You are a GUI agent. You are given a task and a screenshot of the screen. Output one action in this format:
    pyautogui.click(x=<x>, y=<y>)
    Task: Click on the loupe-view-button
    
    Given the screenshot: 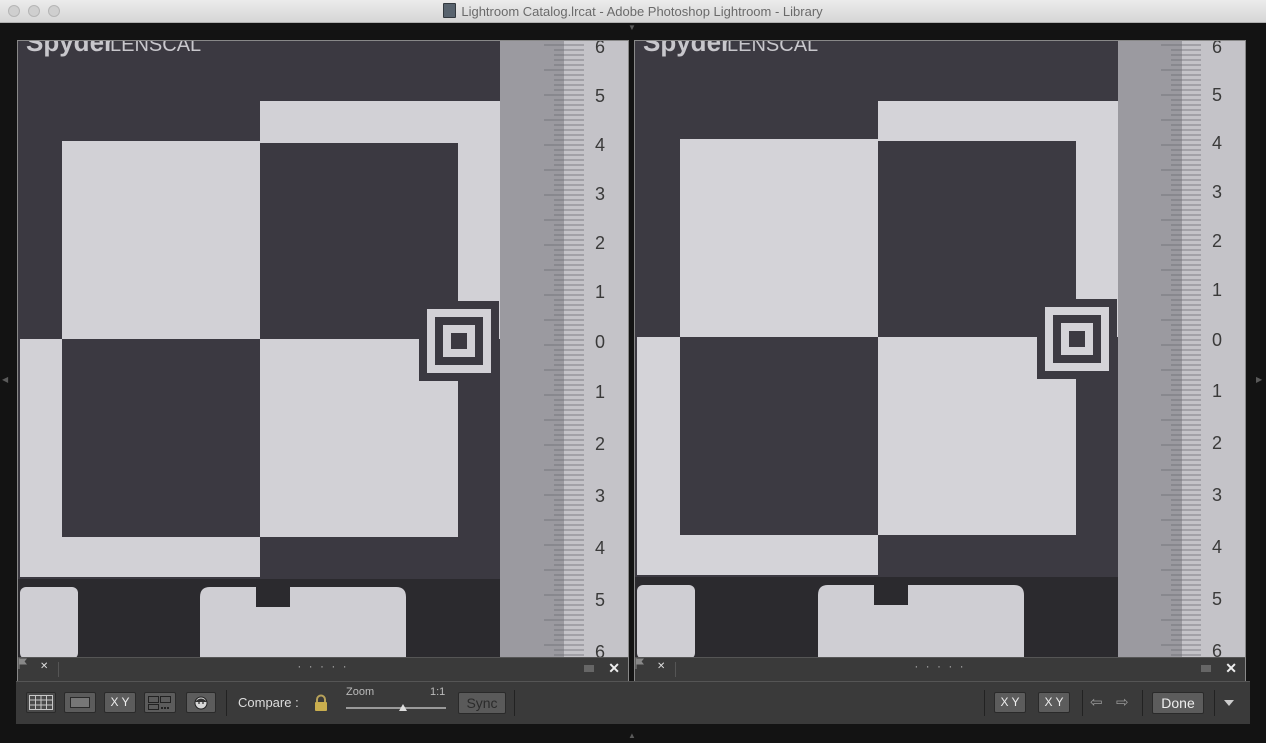 What is the action you would take?
    pyautogui.click(x=80, y=702)
    